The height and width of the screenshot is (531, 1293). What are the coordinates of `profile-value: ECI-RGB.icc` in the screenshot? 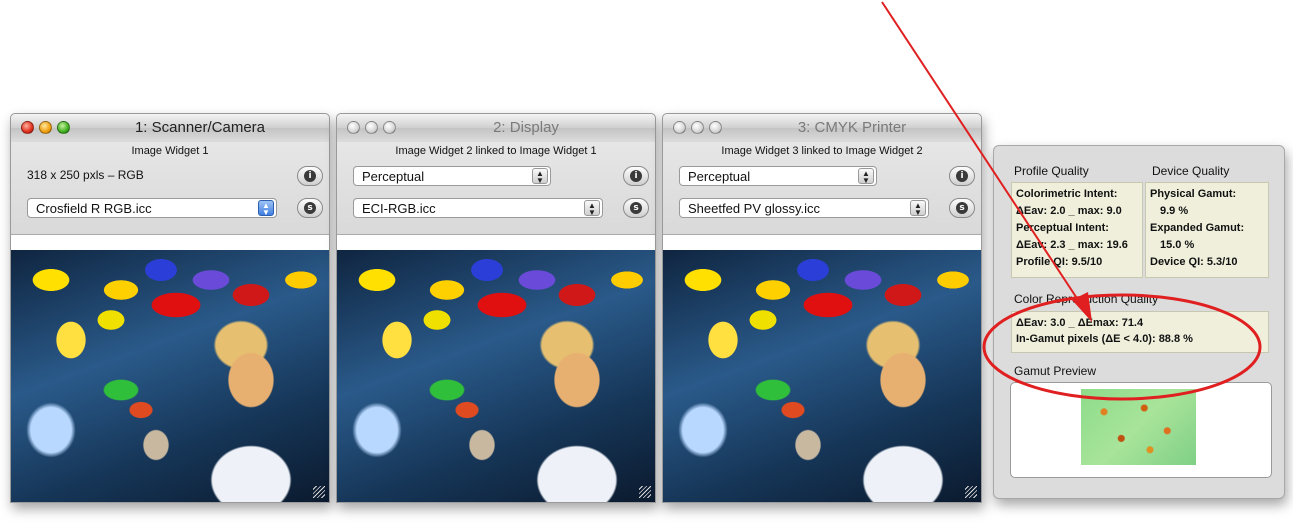 It's located at (399, 208).